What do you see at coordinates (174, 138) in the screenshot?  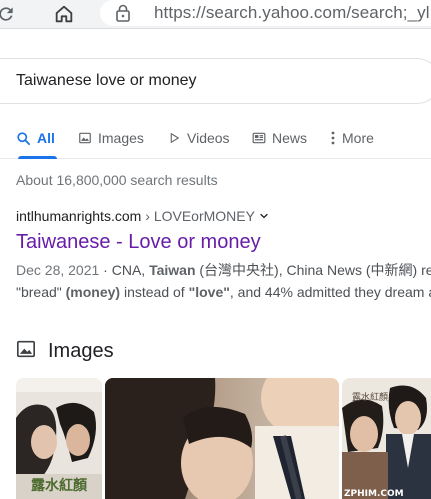 I see `play-icon` at bounding box center [174, 138].